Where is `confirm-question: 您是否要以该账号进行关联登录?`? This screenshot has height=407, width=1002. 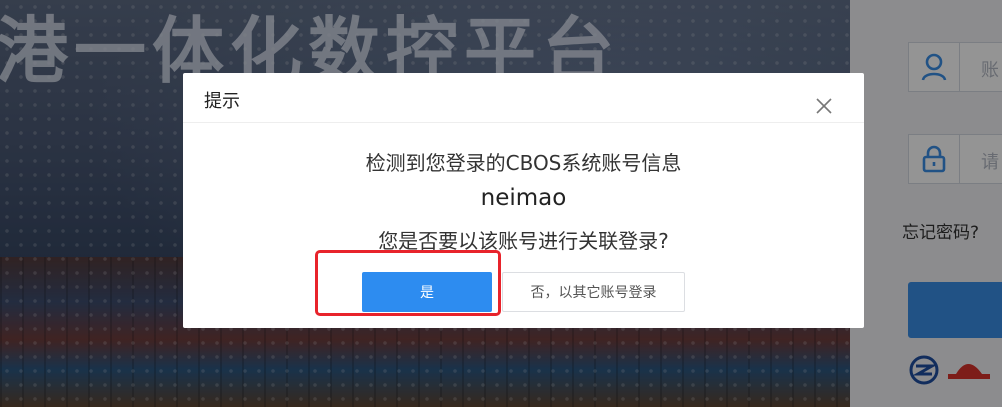
confirm-question: 您是否要以该账号进行关联登录? is located at coordinates (523, 241).